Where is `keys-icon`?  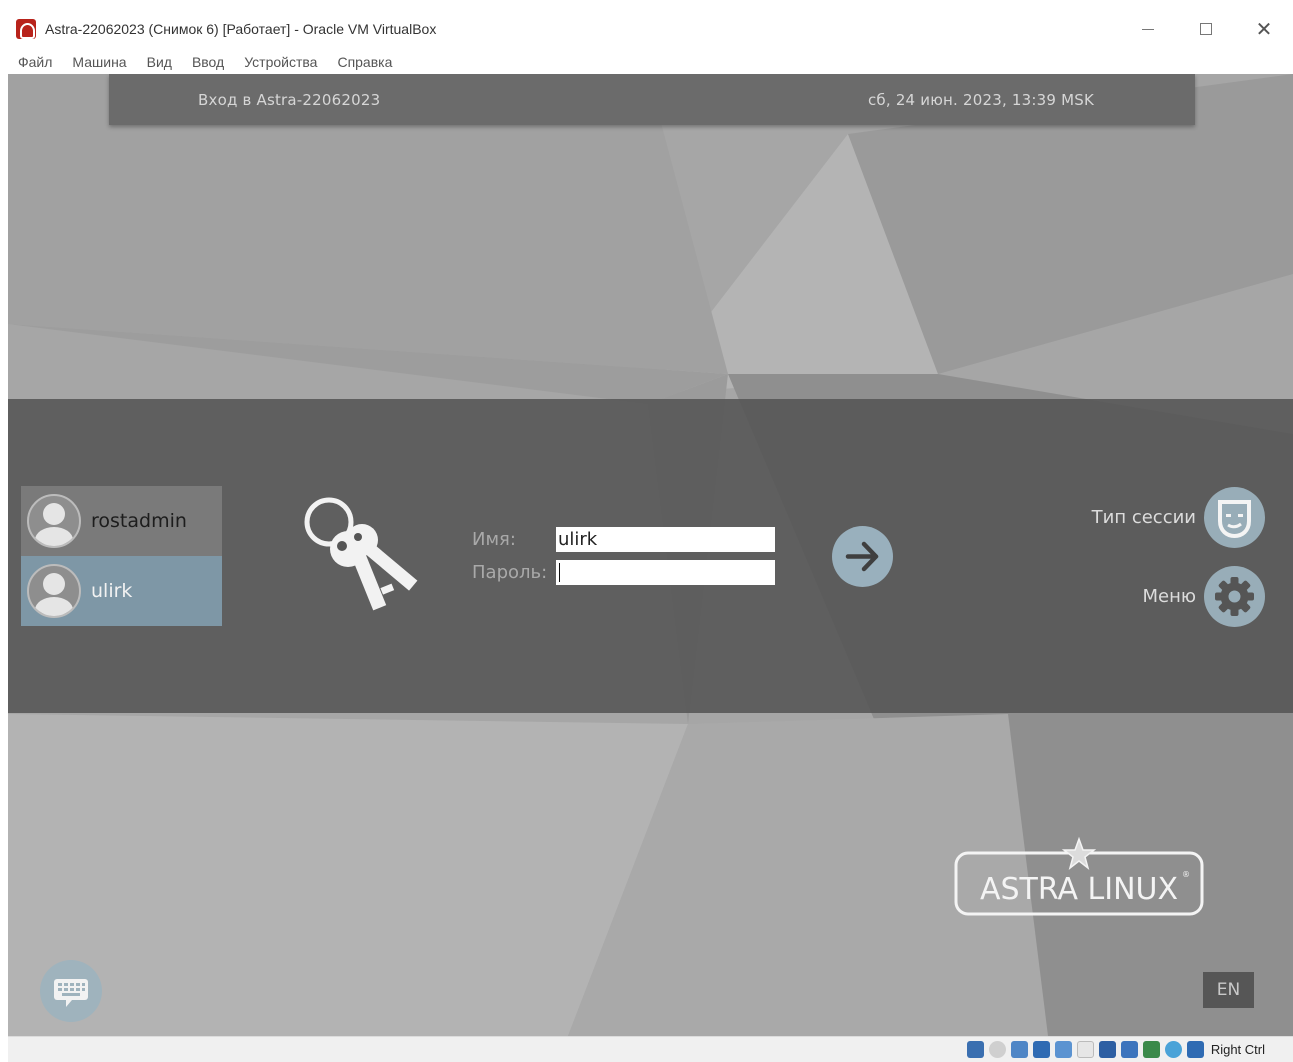 keys-icon is located at coordinates (361, 554).